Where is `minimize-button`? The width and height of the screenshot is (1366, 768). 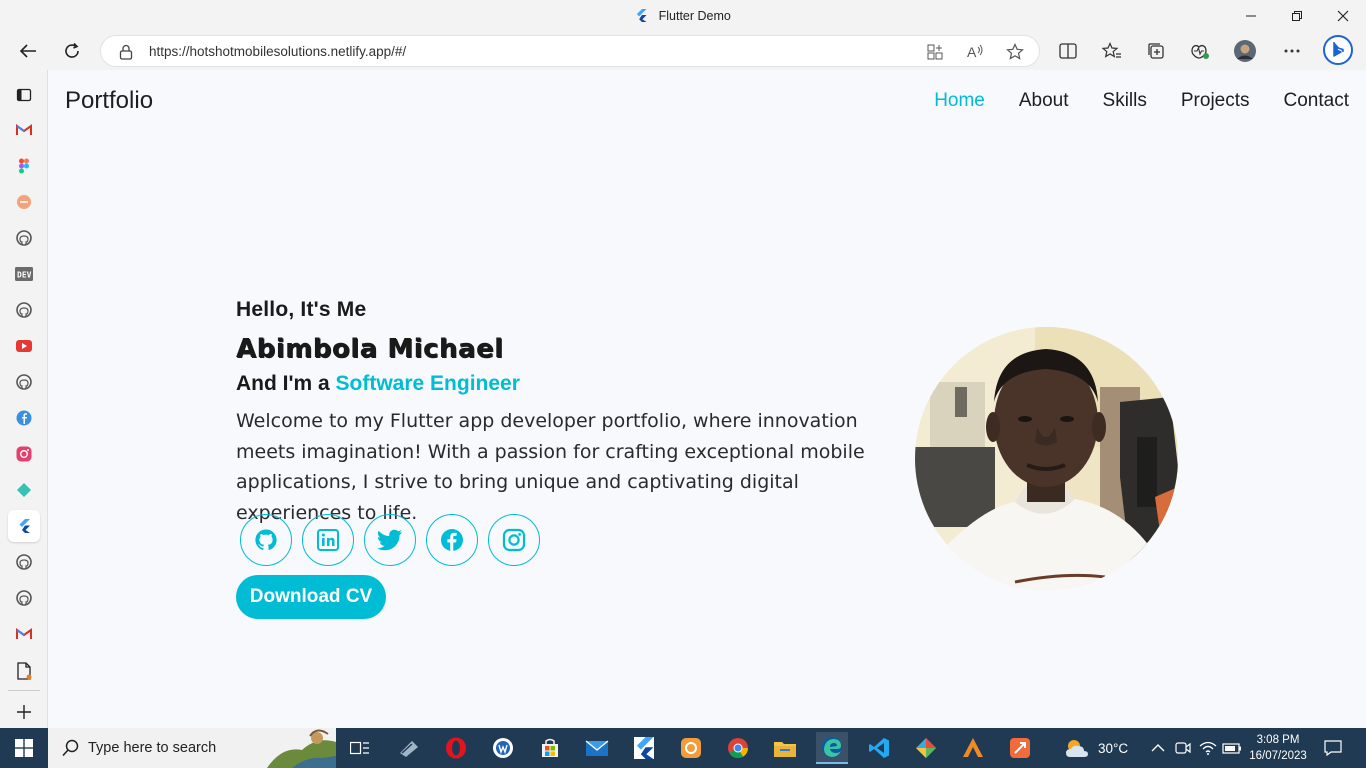 minimize-button is located at coordinates (1251, 16).